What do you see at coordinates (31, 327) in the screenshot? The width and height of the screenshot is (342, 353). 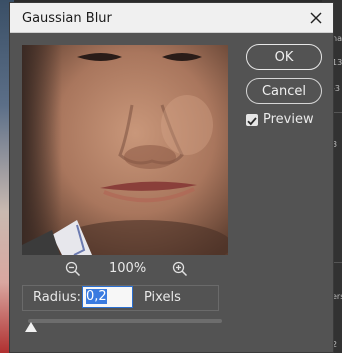 I see `slider-thumb-icon` at bounding box center [31, 327].